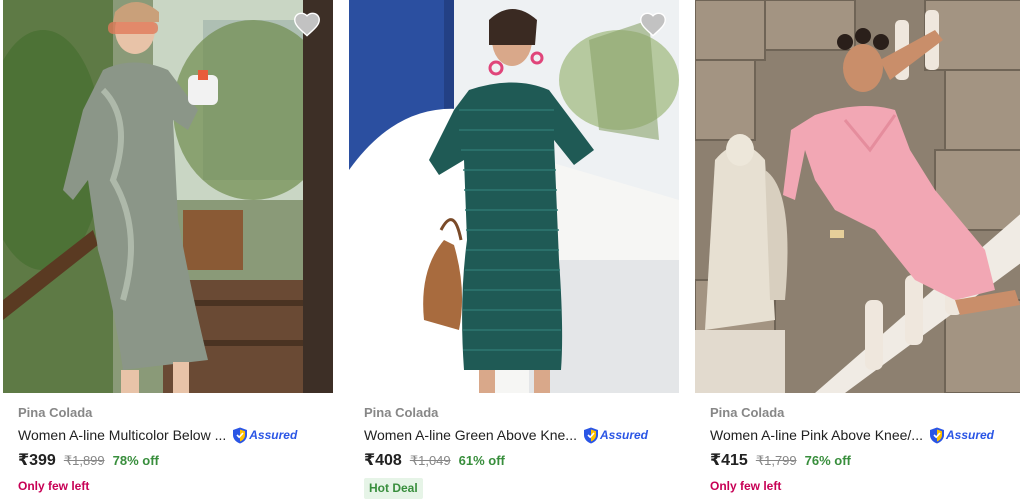  I want to click on original-price: ₹1,799, so click(776, 460).